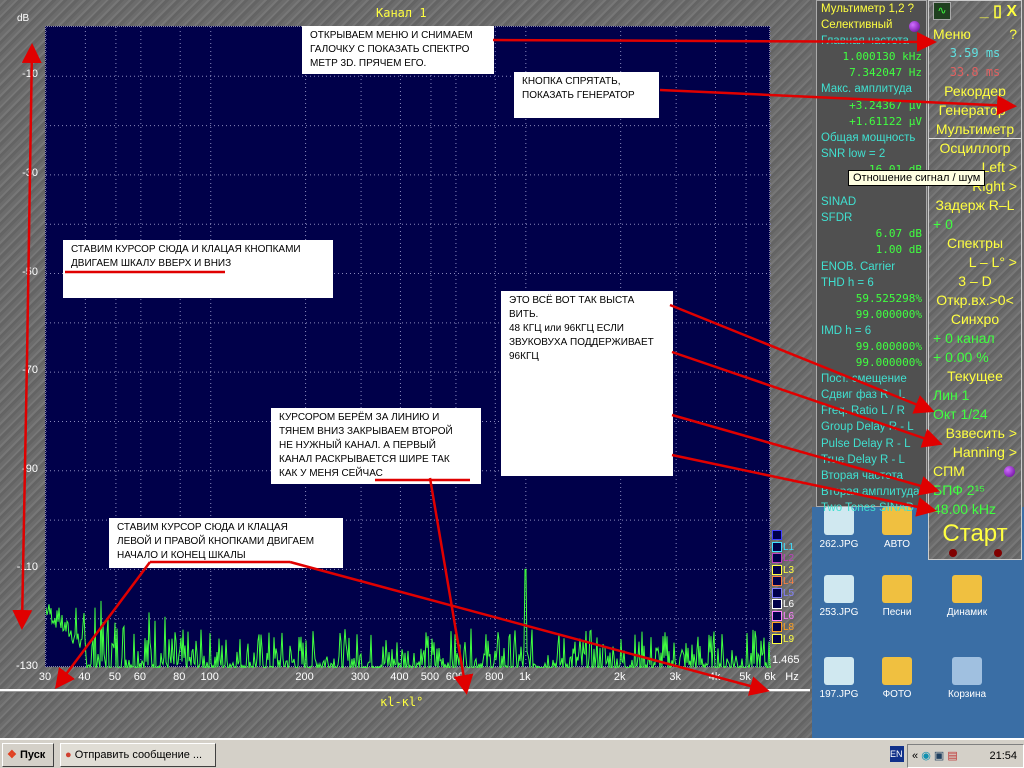 Image resolution: width=1024 pixels, height=768 pixels. I want to click on multimeter-row: True Delay R - L, so click(871, 460).